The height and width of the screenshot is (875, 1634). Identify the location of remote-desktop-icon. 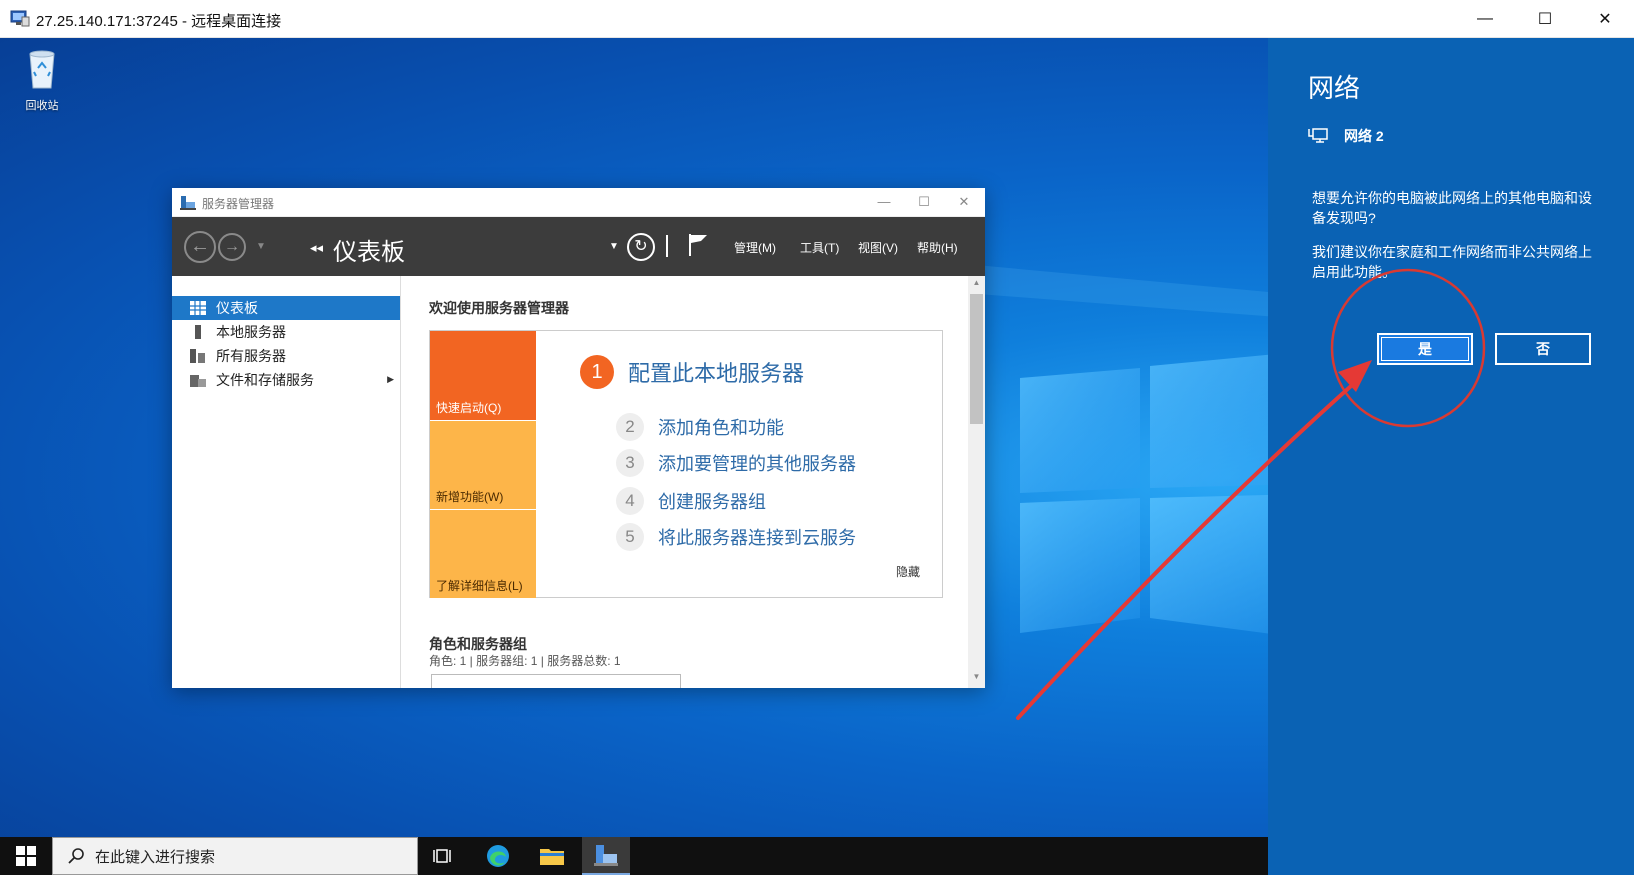
(20, 18).